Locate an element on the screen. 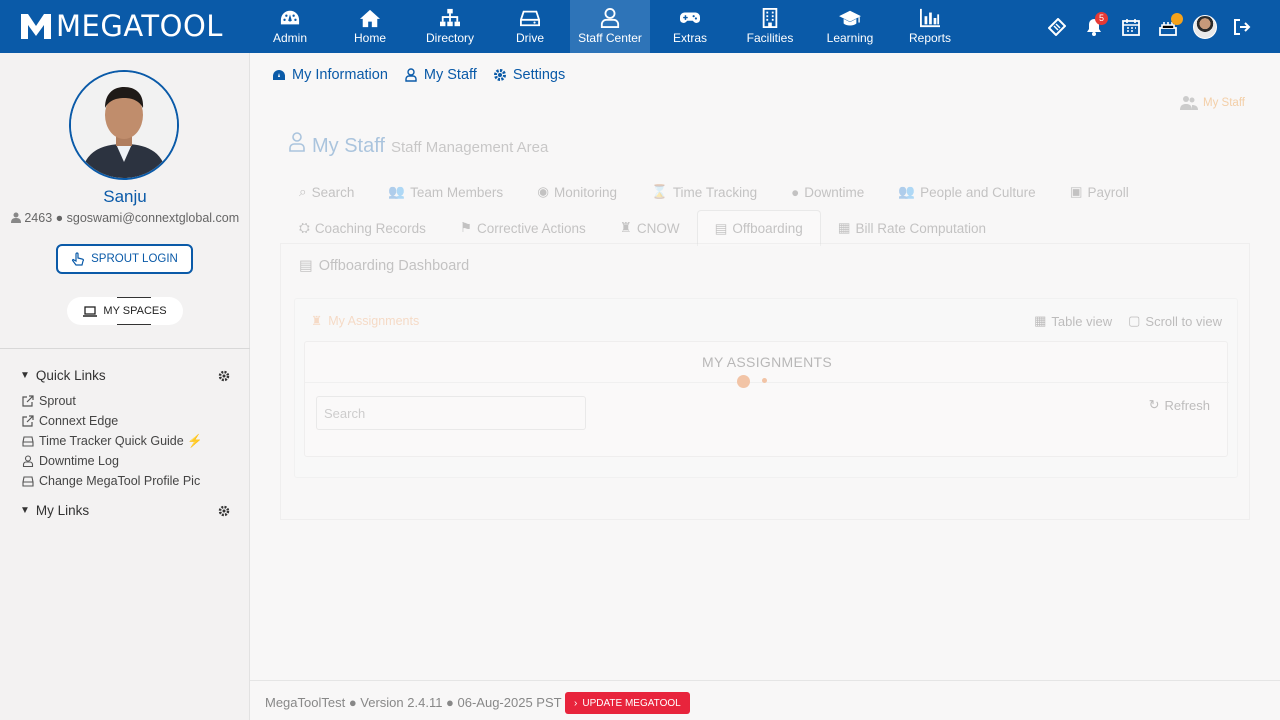 The height and width of the screenshot is (720, 1280). nav-reports: Reports is located at coordinates (930, 26).